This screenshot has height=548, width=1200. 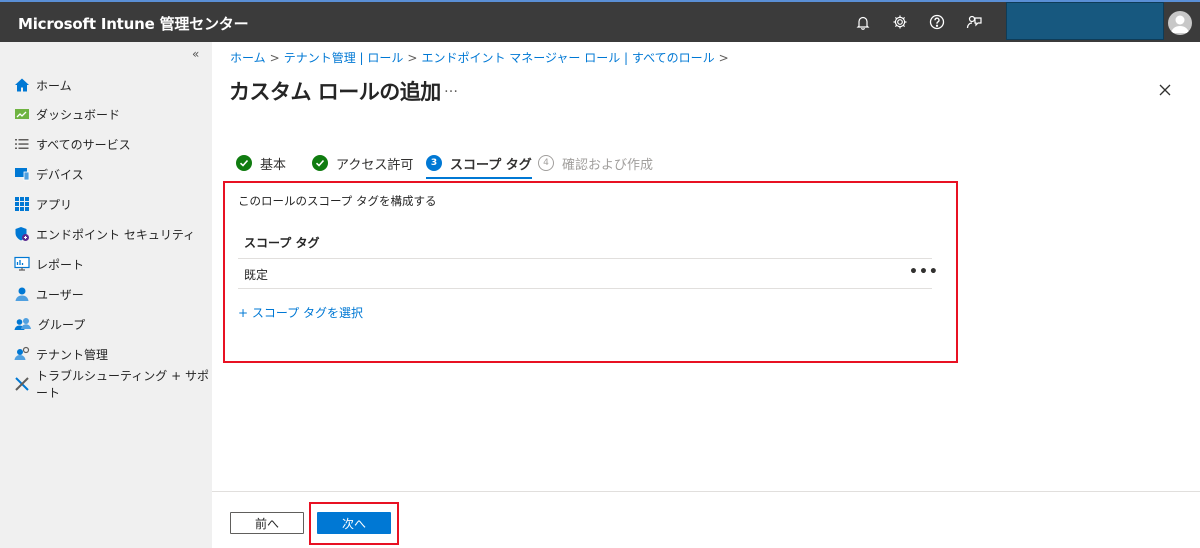 What do you see at coordinates (608, 165) in the screenshot?
I see `step-label: 確認および作成` at bounding box center [608, 165].